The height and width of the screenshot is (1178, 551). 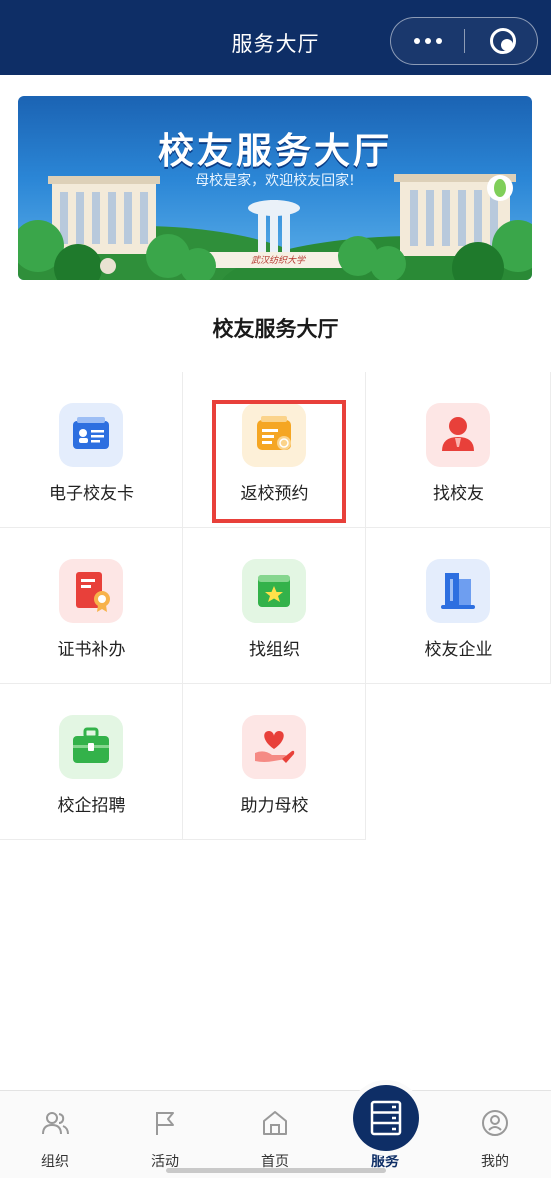 I want to click on service-label: 校企招聘, so click(x=91, y=806).